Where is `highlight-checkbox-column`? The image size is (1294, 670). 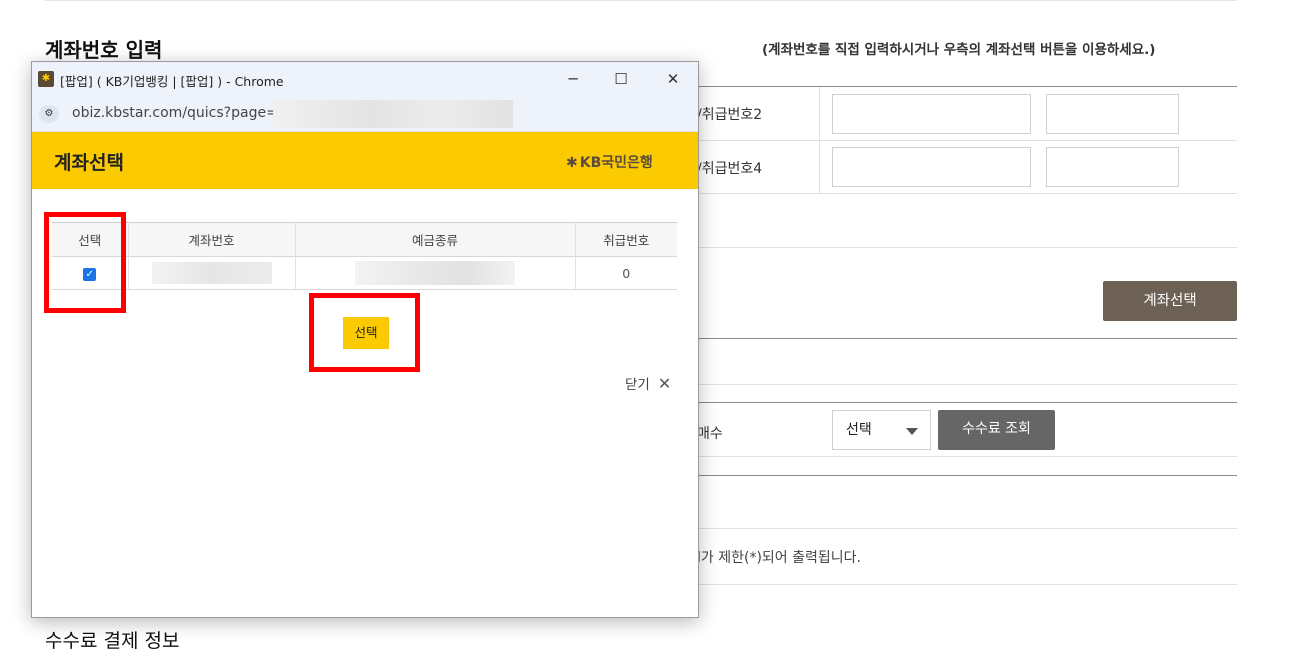
highlight-checkbox-column is located at coordinates (85, 262).